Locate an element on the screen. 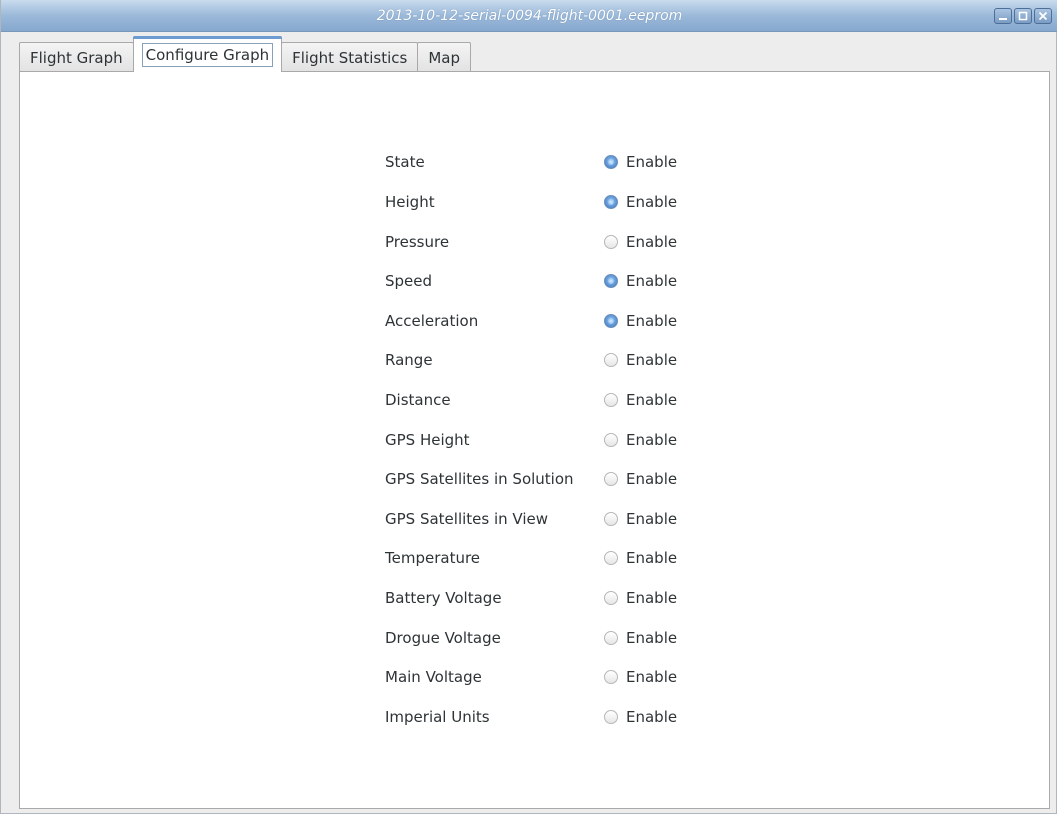 The height and width of the screenshot is (814, 1057). option-row-speed: Speed Enable is located at coordinates (520, 281).